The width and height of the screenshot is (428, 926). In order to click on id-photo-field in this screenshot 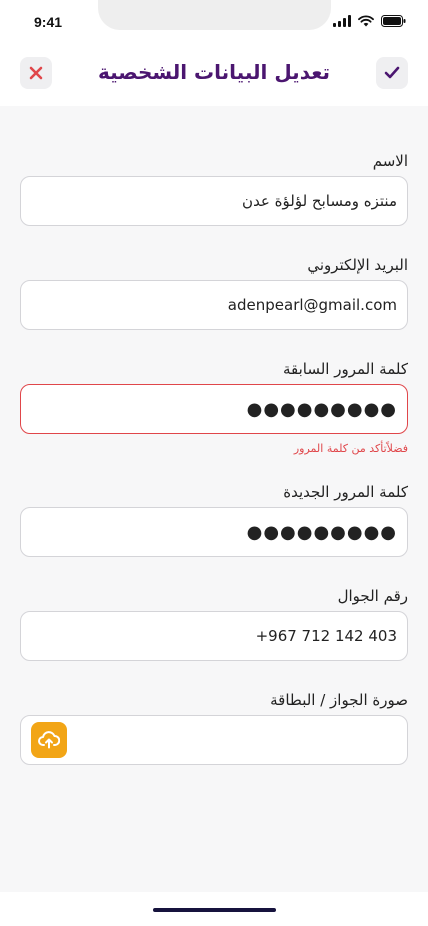, I will do `click(214, 740)`.